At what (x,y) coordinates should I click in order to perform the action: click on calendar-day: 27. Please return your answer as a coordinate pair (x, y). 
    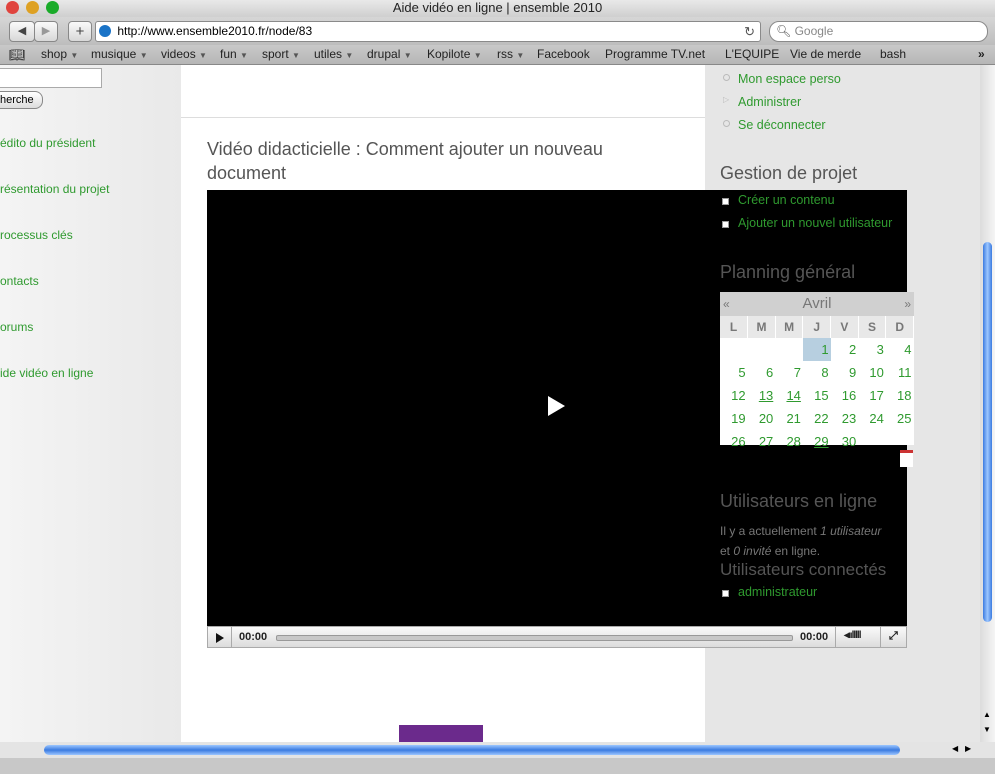
    Looking at the image, I should click on (766, 441).